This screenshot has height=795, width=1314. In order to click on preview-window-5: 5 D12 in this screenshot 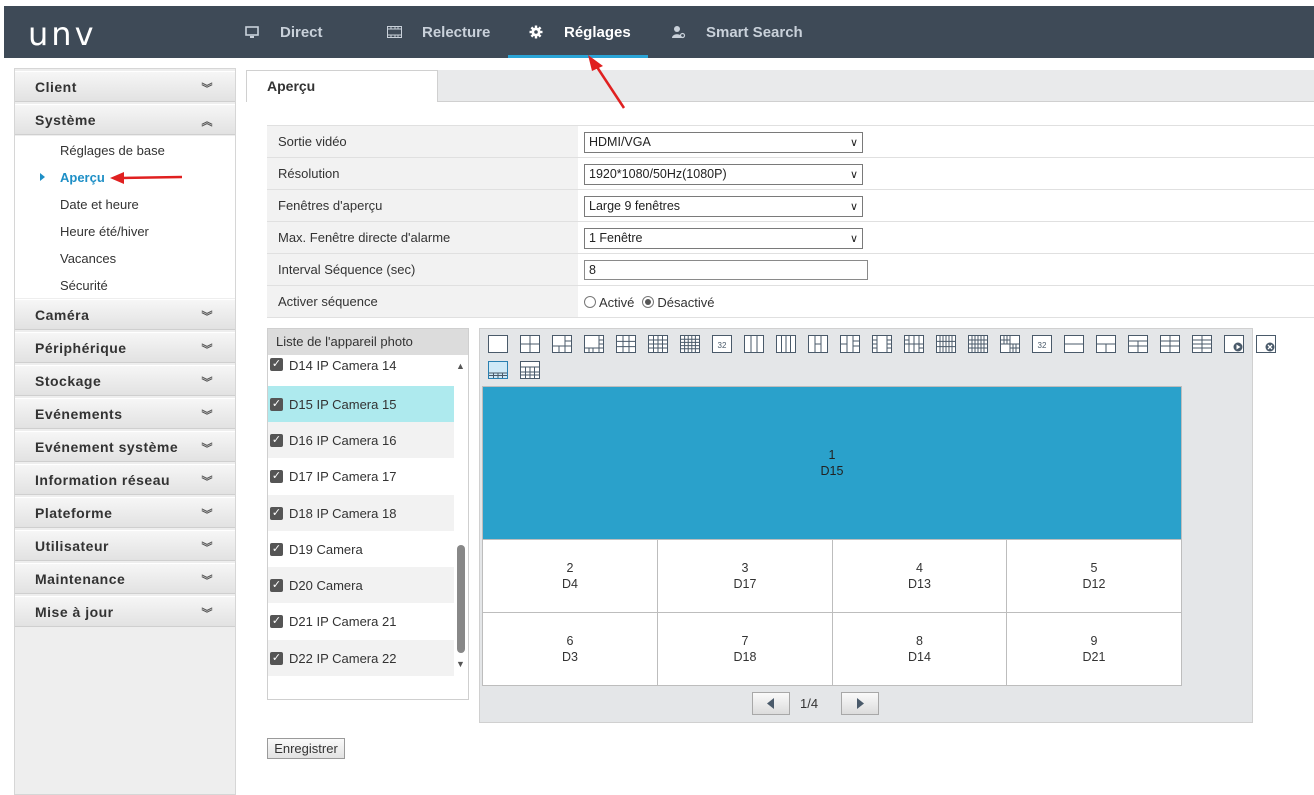, I will do `click(1094, 576)`.